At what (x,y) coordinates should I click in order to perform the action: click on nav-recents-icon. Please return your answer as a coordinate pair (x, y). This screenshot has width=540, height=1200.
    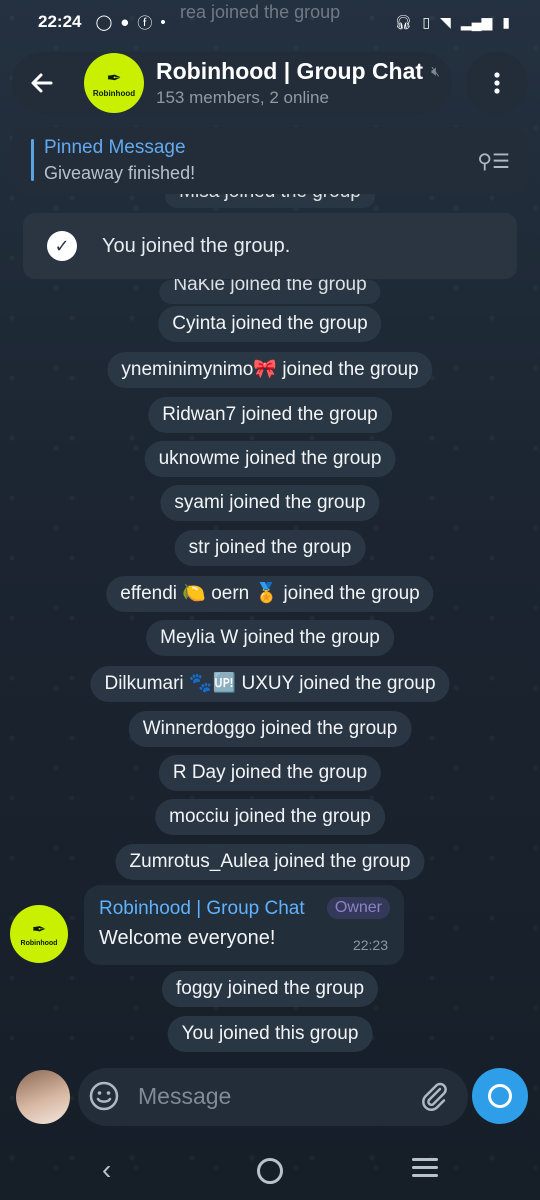
    Looking at the image, I should click on (425, 1170).